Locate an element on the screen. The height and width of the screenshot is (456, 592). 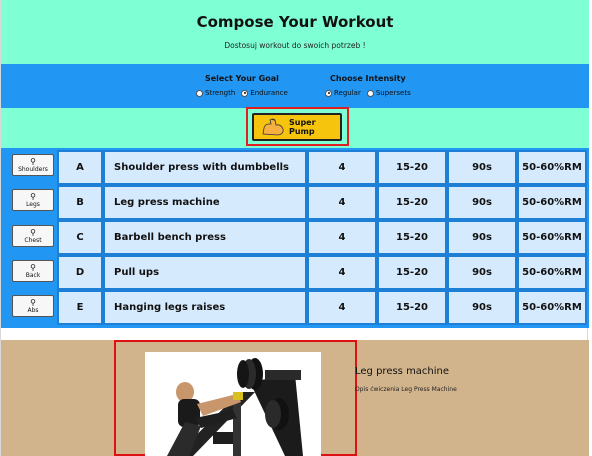
intensity-group: Choose Intensity Regular Supersets is located at coordinates (368, 85).